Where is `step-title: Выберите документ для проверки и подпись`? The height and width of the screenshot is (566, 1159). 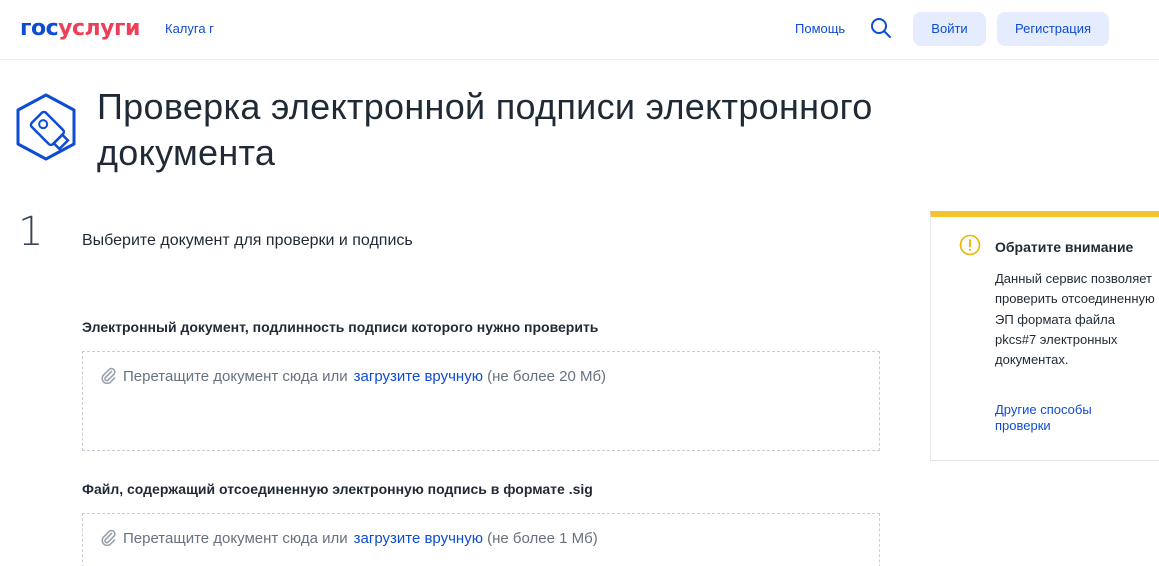 step-title: Выберите документ для проверки и подпись is located at coordinates (247, 240).